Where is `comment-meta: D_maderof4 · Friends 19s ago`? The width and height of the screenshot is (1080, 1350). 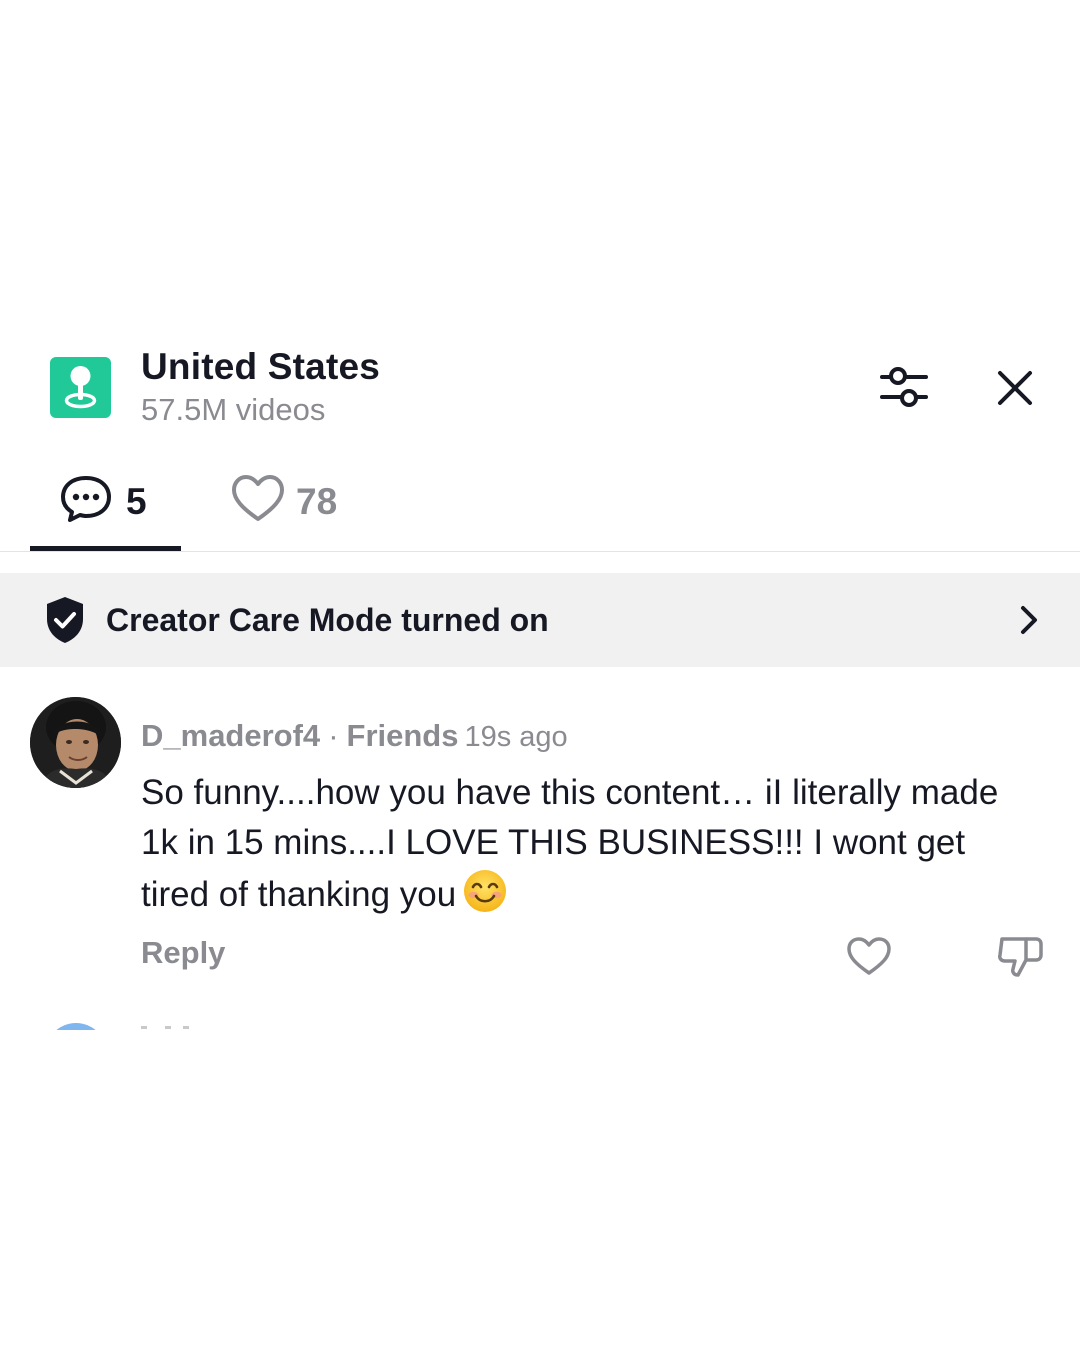 comment-meta: D_maderof4 · Friends 19s ago is located at coordinates (354, 736).